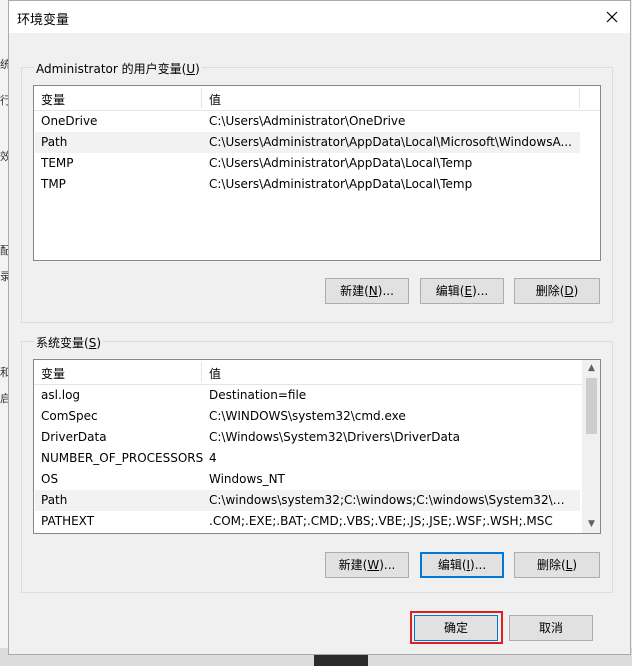  What do you see at coordinates (68, 342) in the screenshot?
I see `system-variables-label: 系统变量(S)` at bounding box center [68, 342].